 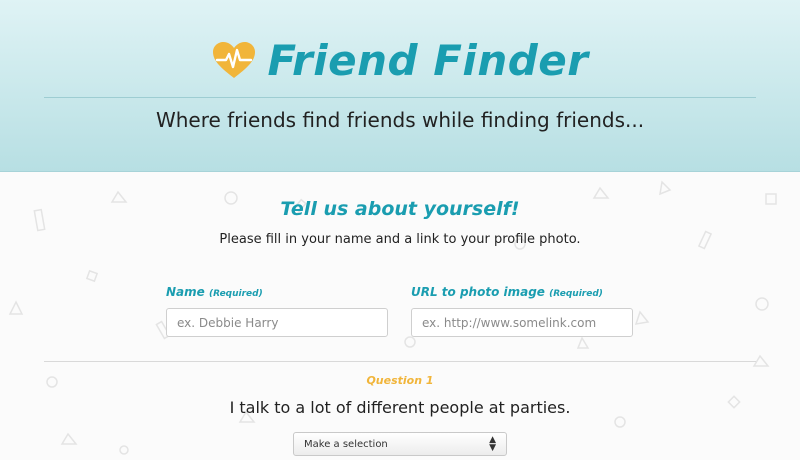 I want to click on answer-select-value: Make a selection, so click(x=346, y=444).